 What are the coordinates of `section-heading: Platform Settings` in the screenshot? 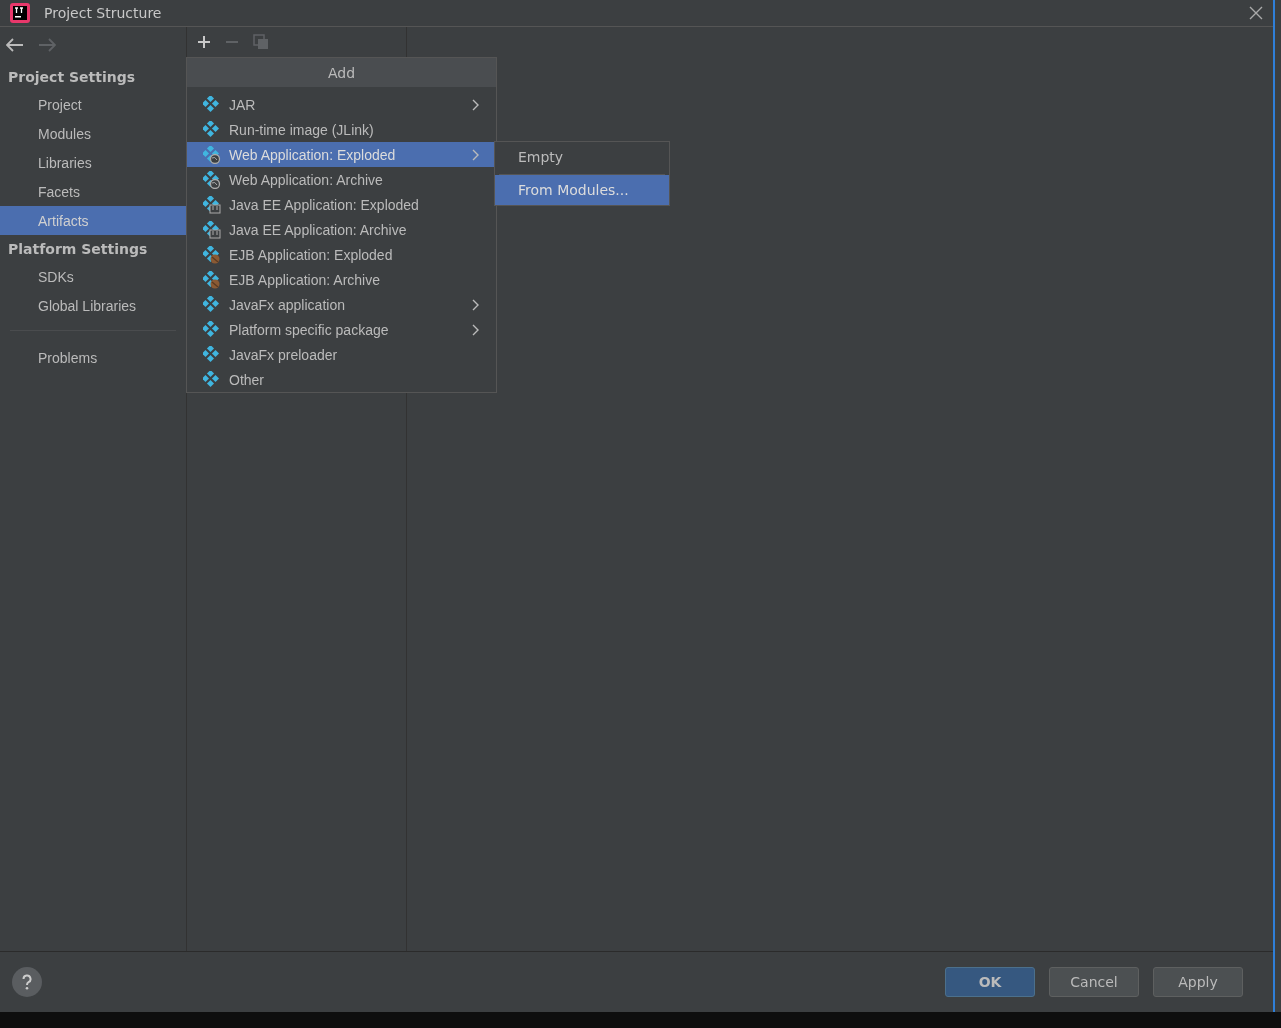 It's located at (78, 249).